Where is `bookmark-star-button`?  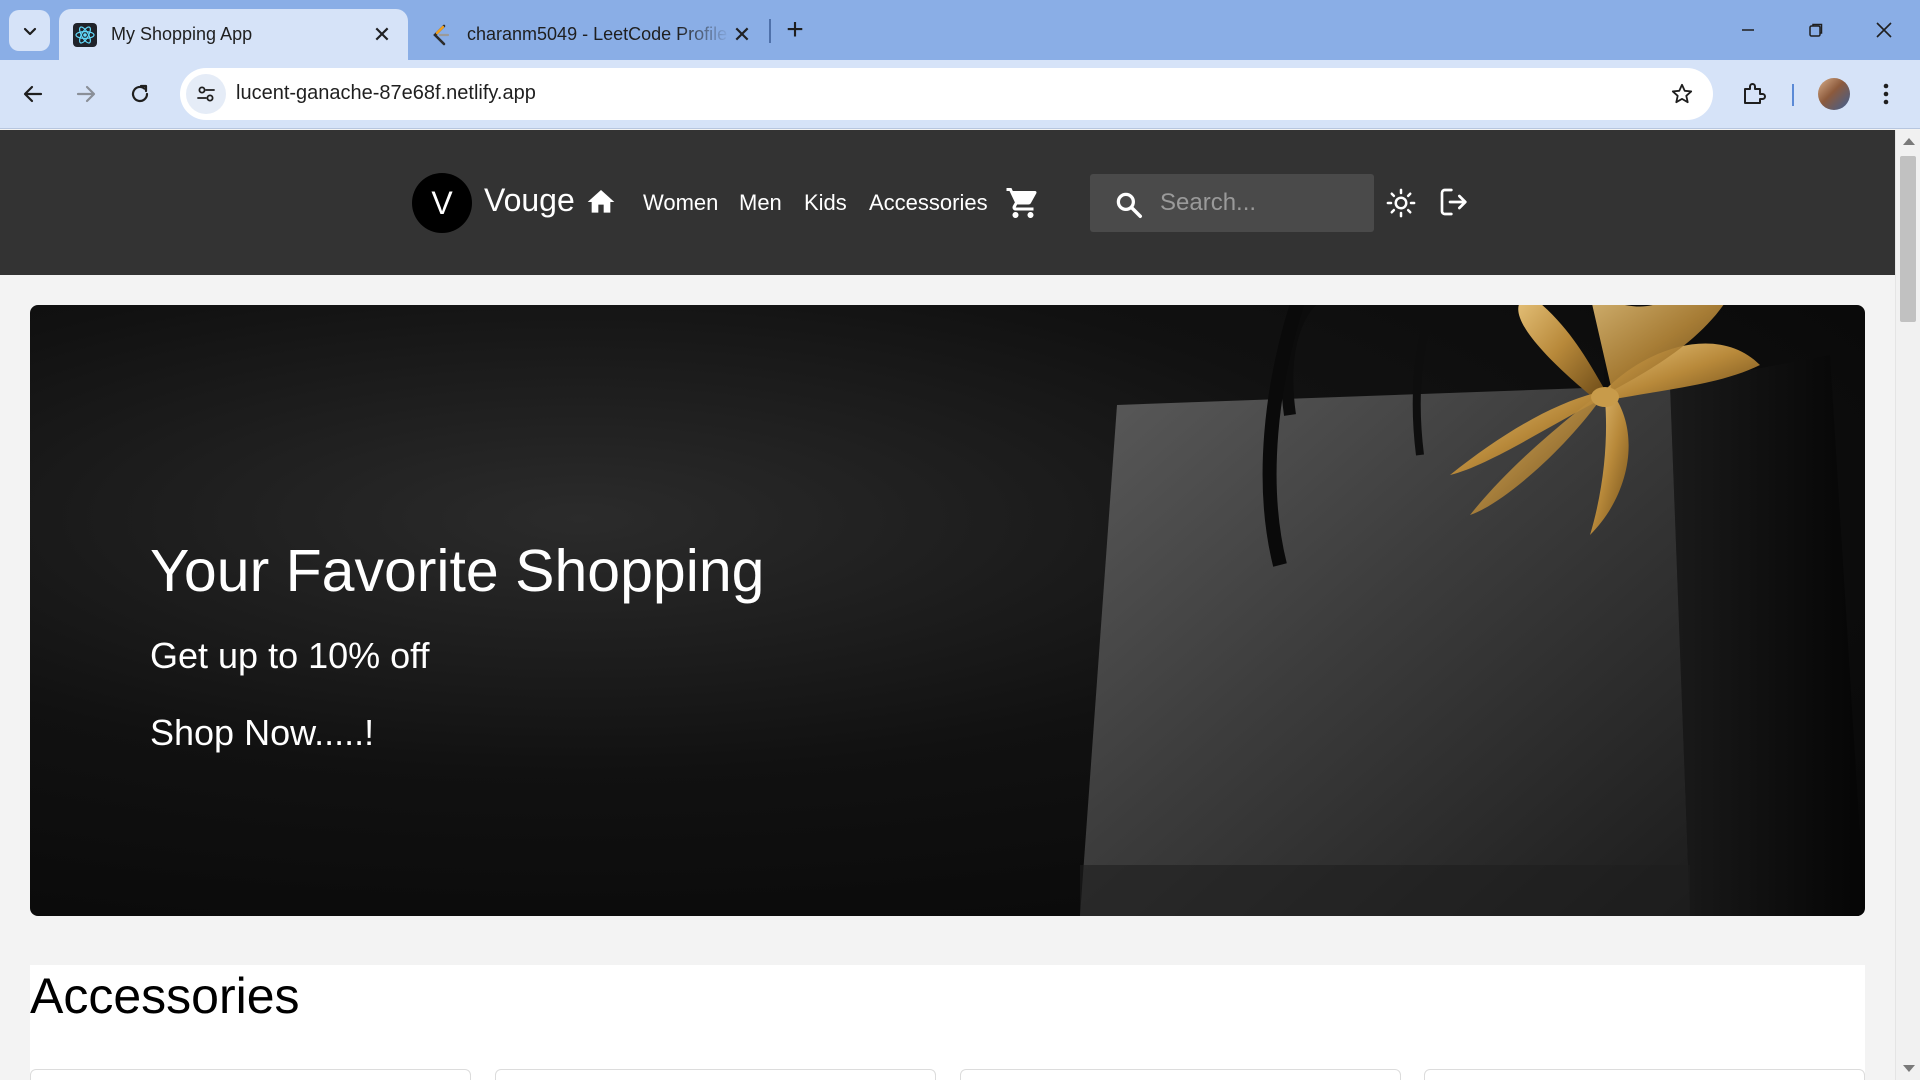
bookmark-star-button is located at coordinates (1682, 94).